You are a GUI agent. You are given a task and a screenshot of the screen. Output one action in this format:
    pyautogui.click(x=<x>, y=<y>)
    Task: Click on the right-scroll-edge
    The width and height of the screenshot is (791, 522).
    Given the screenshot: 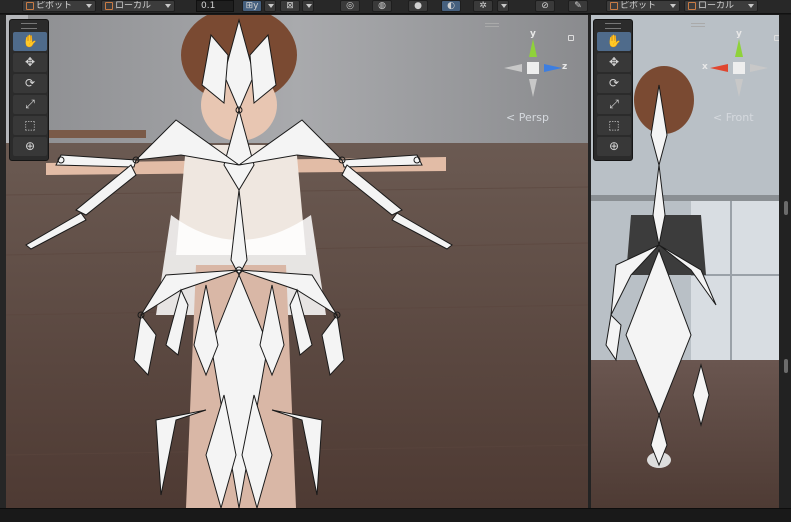 What is the action you would take?
    pyautogui.click(x=785, y=261)
    